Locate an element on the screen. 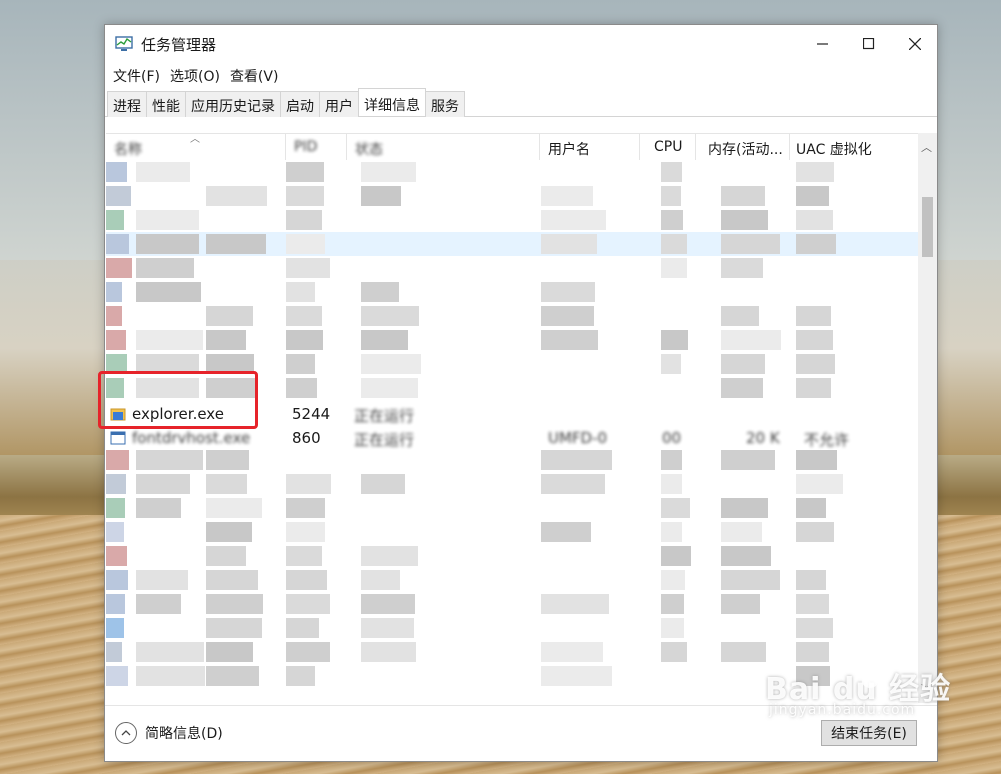 The height and width of the screenshot is (774, 1001). column-uac-label: UAC 虚拟化 is located at coordinates (834, 150).